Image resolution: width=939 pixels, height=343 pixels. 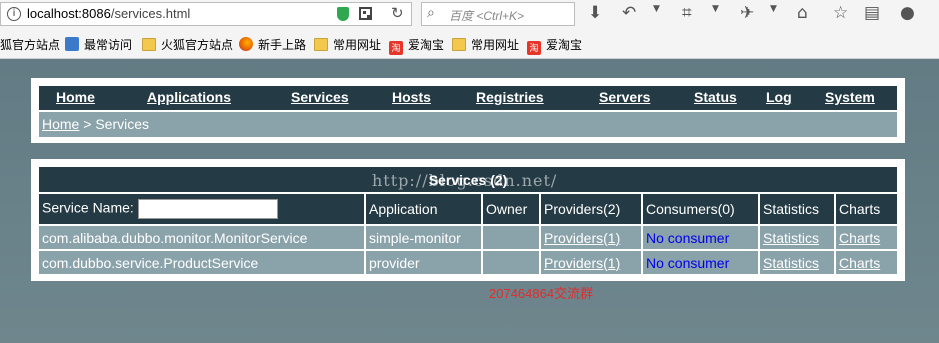 I want to click on download-icon: ⬇, so click(x=595, y=13).